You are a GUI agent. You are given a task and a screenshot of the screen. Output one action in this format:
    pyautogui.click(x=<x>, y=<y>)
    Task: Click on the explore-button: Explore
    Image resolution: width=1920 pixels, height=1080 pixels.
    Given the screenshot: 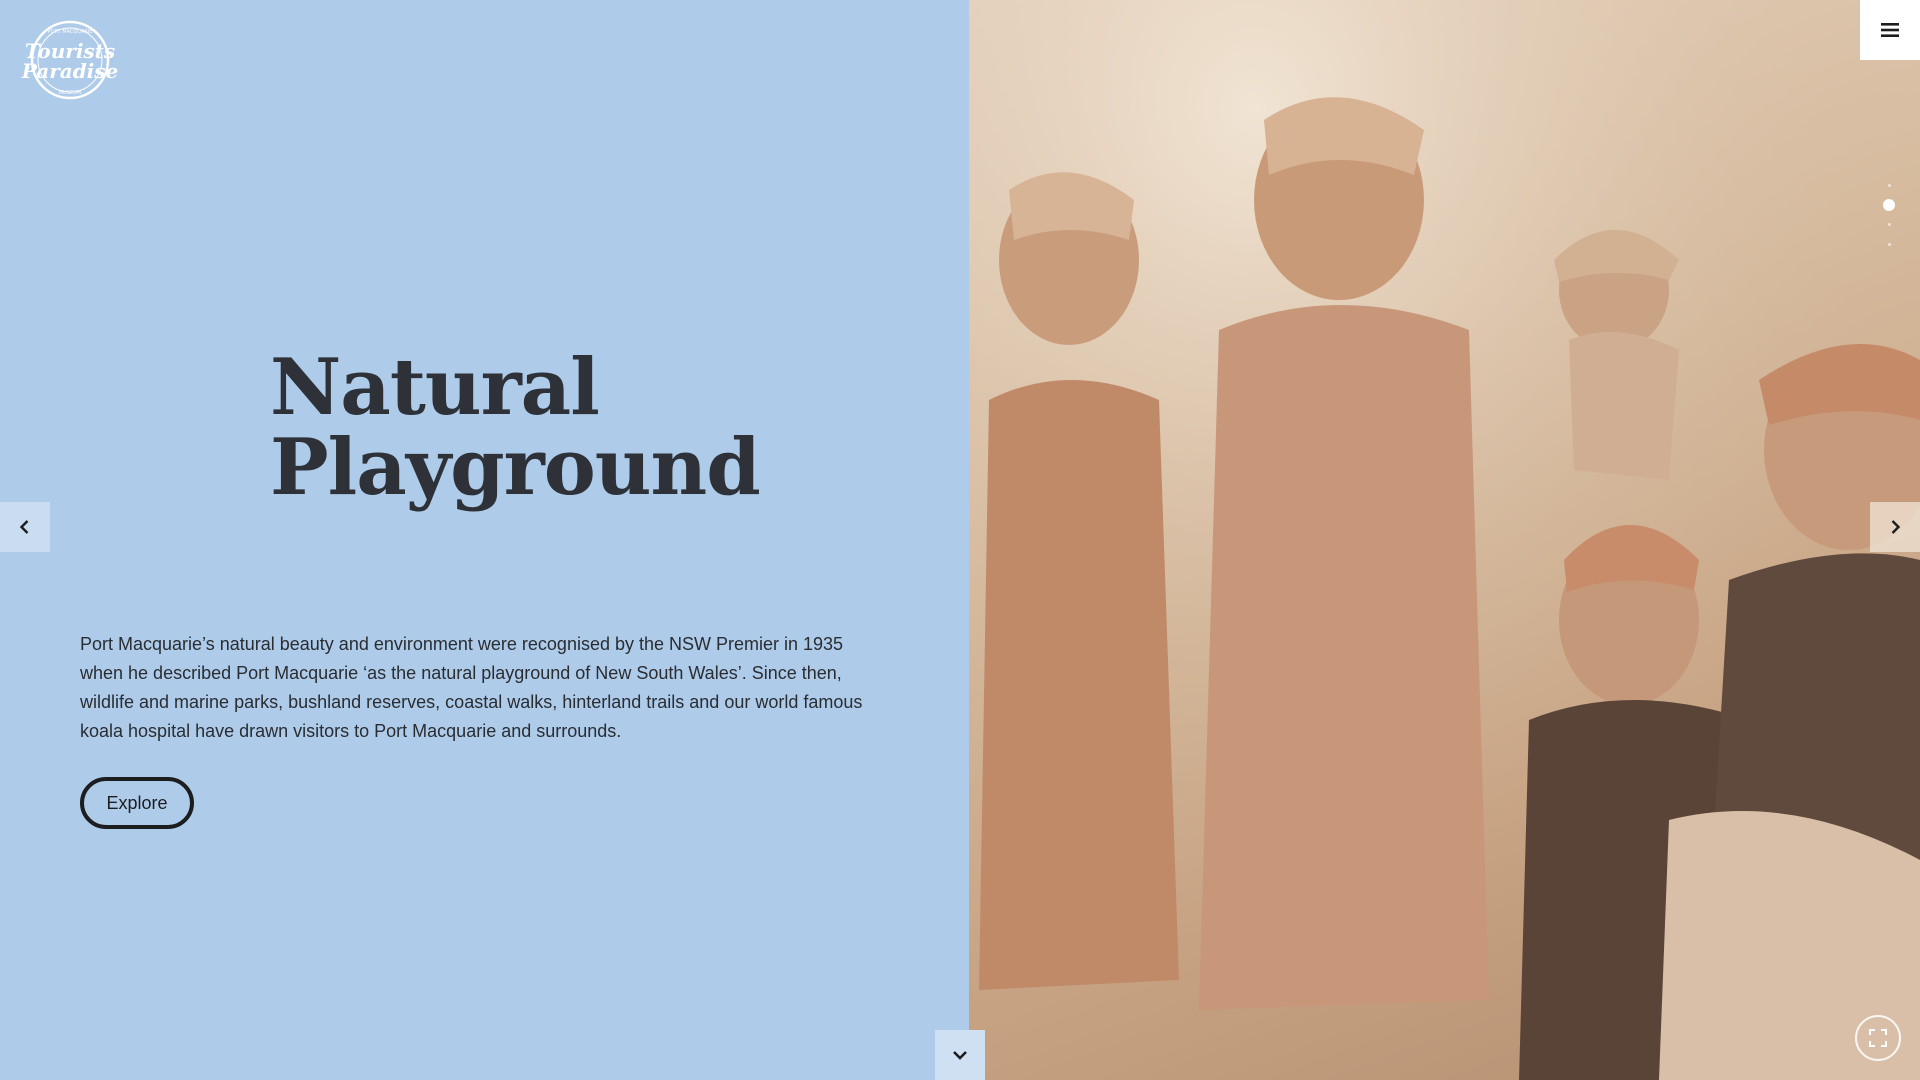 What is the action you would take?
    pyautogui.click(x=137, y=803)
    